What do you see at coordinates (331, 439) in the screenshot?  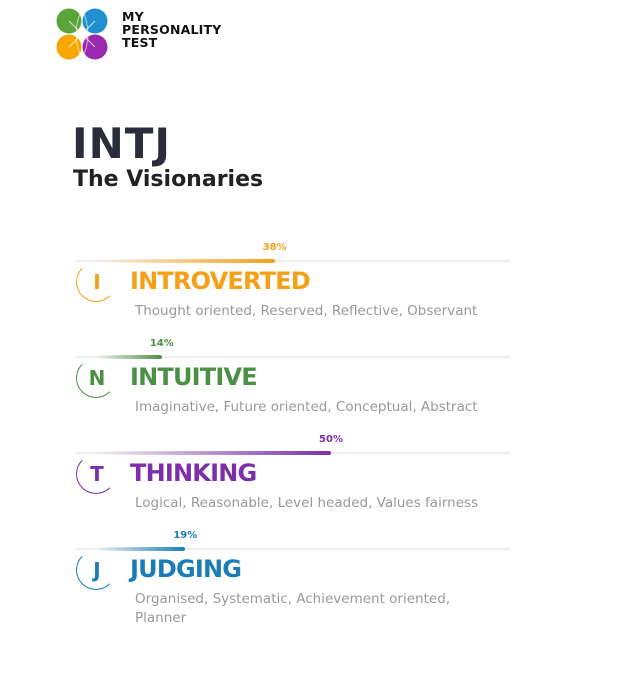 I see `trait-percent: 50%` at bounding box center [331, 439].